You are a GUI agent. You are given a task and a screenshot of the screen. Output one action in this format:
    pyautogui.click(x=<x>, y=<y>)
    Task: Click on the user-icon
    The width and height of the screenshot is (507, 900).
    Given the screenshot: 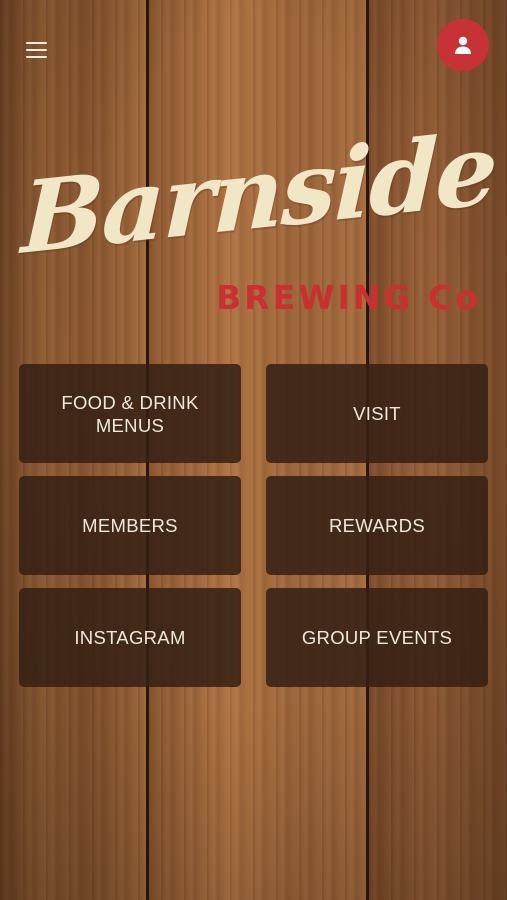 What is the action you would take?
    pyautogui.click(x=463, y=45)
    